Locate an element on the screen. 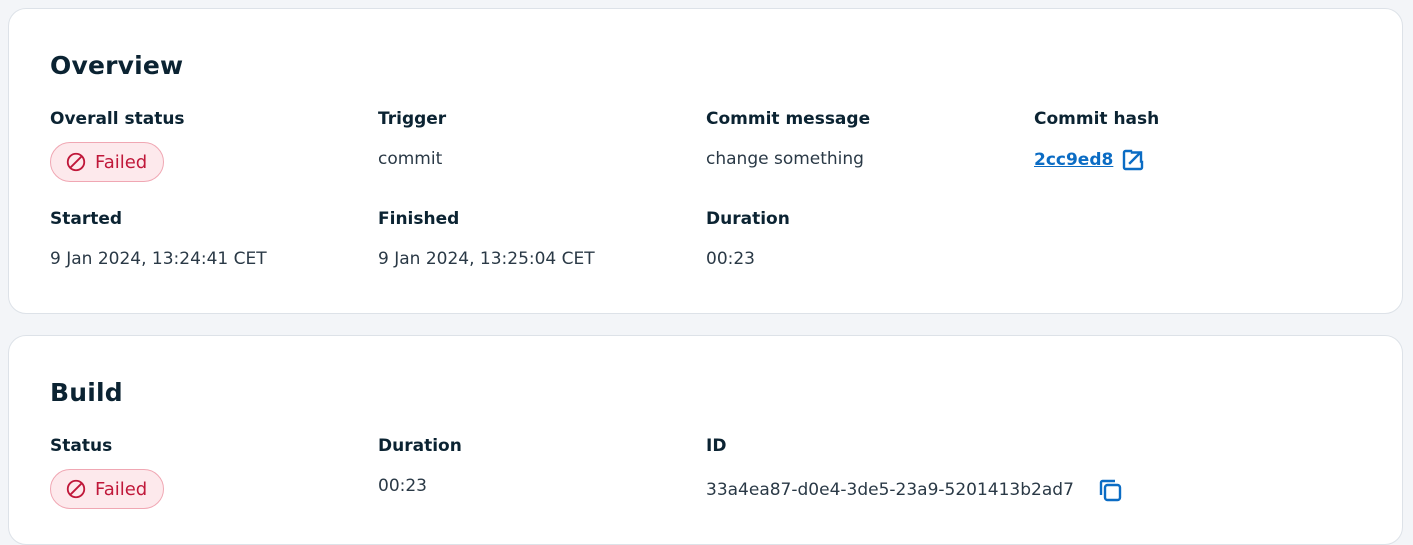 This screenshot has width=1413, height=545. duration-label: Duration is located at coordinates (748, 219).